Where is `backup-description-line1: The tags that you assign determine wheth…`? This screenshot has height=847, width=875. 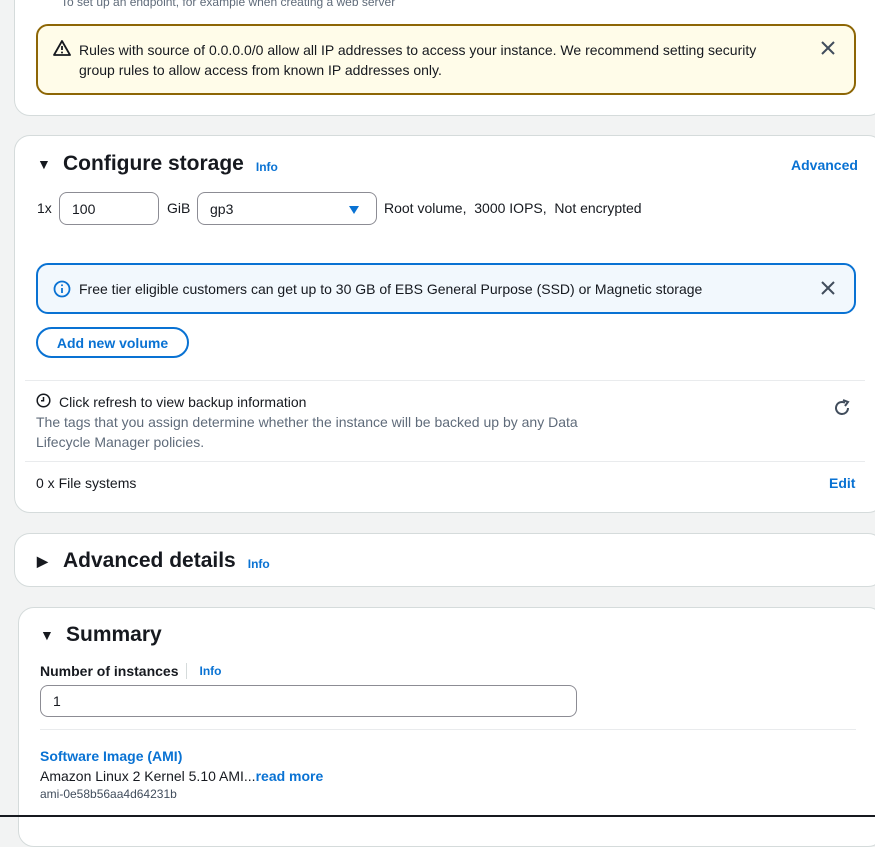
backup-description-line1: The tags that you assign determine wheth… is located at coordinates (307, 422).